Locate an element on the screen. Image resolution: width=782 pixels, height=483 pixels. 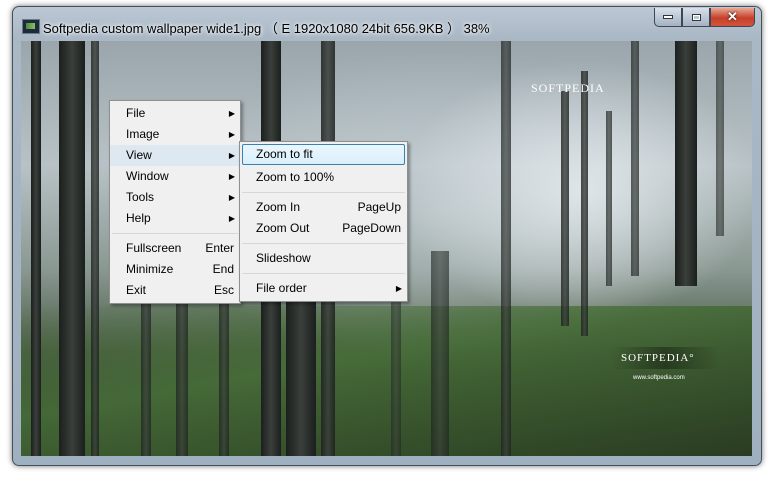
menu-item-image: Image ▶ is located at coordinates (175, 134).